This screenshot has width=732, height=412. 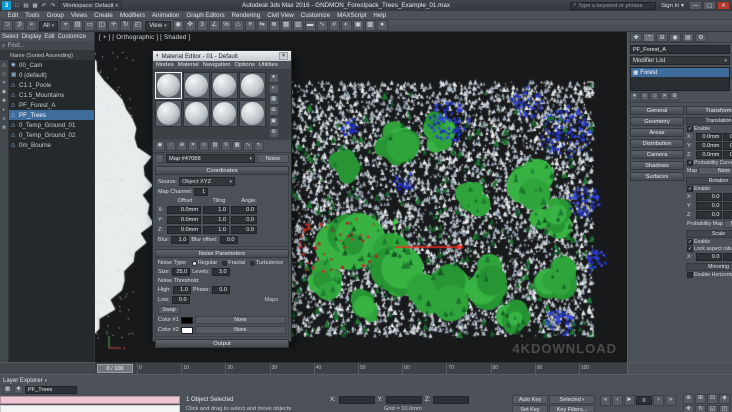 What do you see at coordinates (273, 111) in the screenshot?
I see `sample-tiling-icon: ⊞` at bounding box center [273, 111].